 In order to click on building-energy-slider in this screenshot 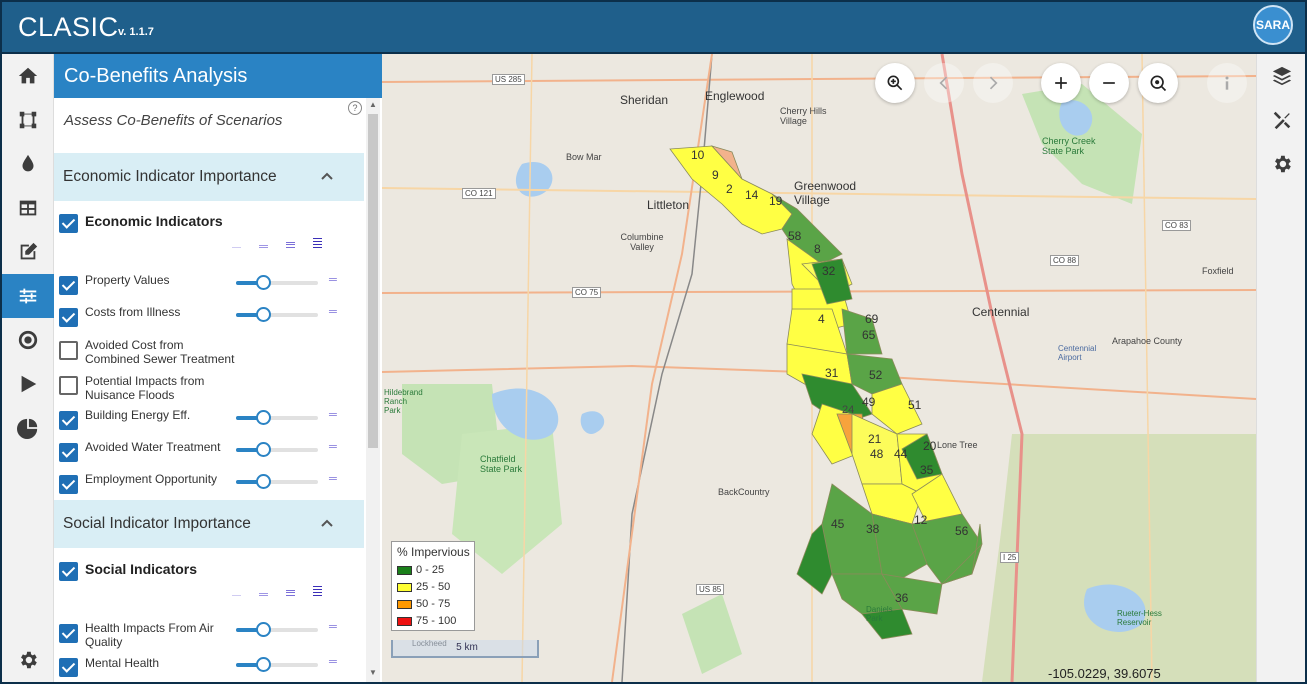, I will do `click(277, 417)`.